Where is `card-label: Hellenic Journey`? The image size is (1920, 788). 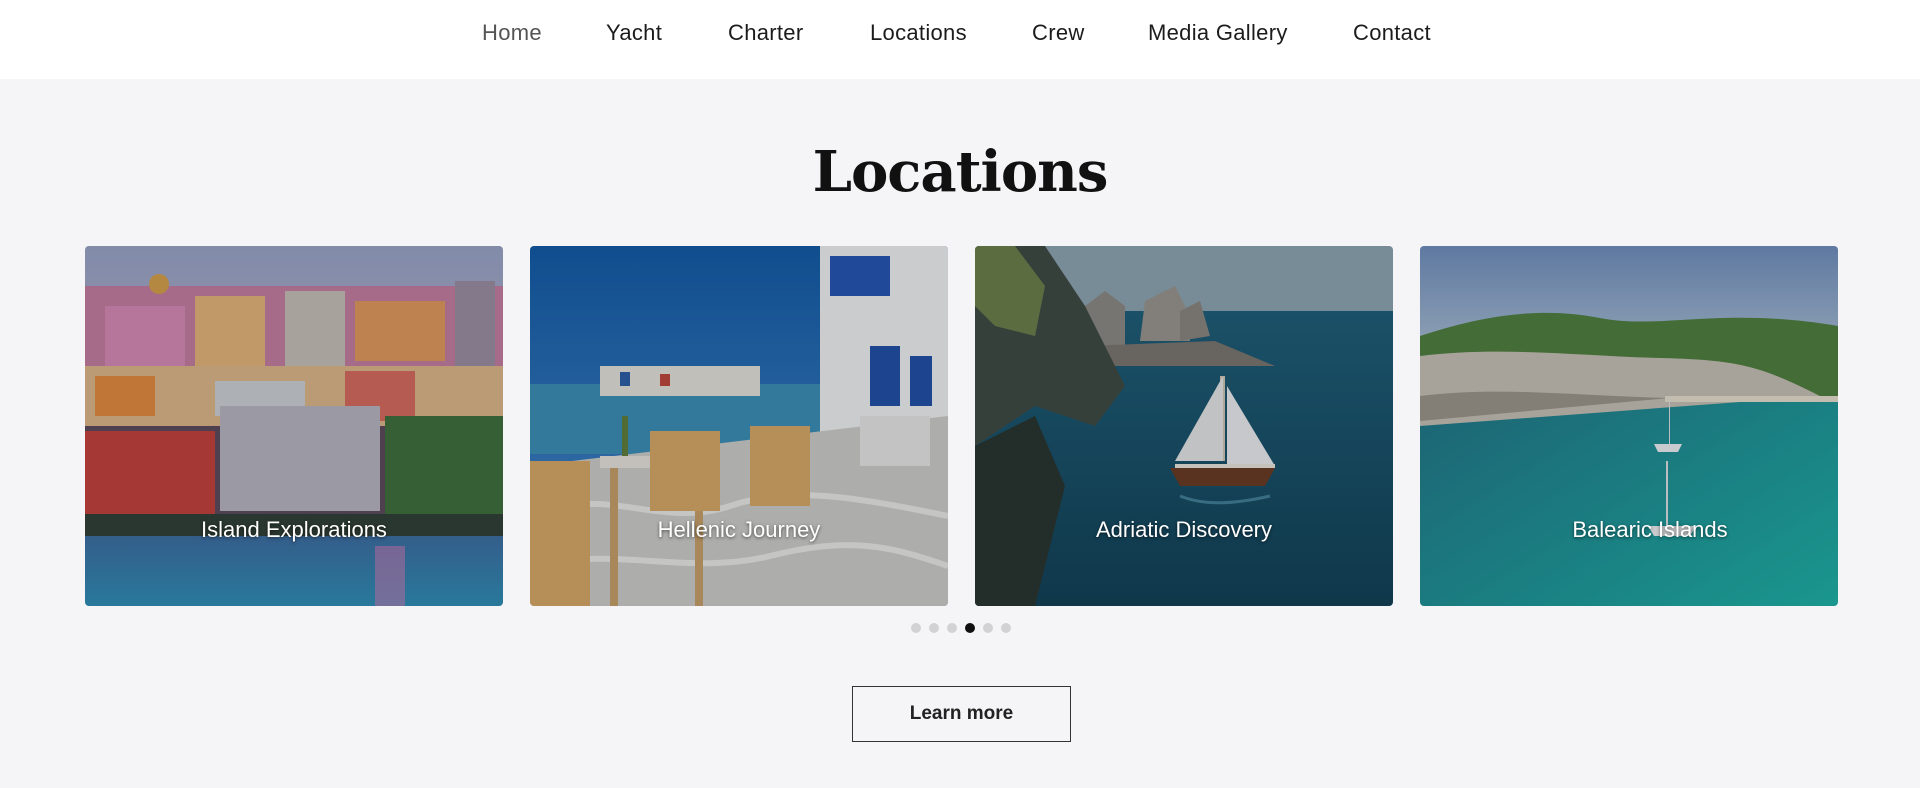
card-label: Hellenic Journey is located at coordinates (739, 529).